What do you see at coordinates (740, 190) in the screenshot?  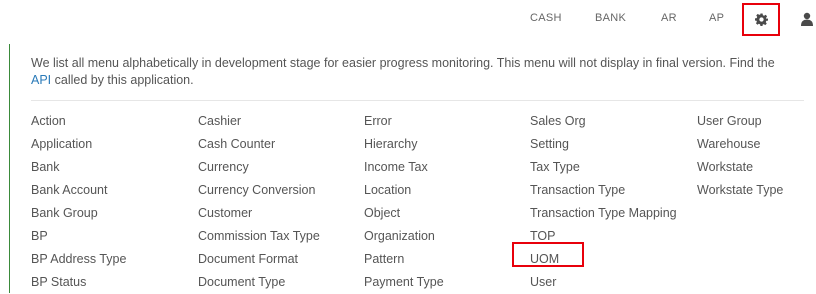 I see `menu-item-workstate-type: Workstate Type` at bounding box center [740, 190].